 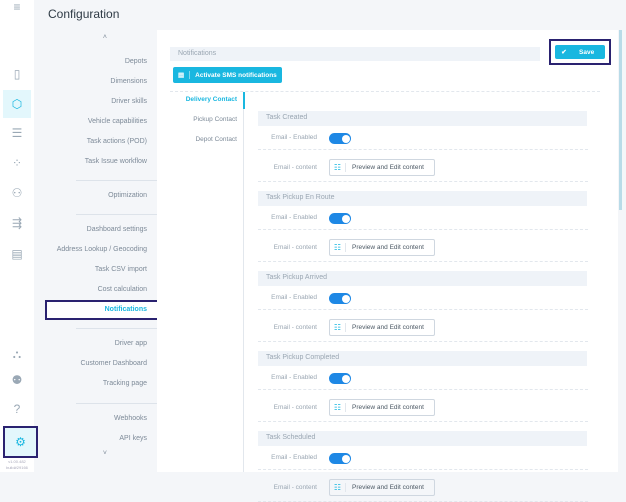 I want to click on active-tab-indicator, so click(x=244, y=100).